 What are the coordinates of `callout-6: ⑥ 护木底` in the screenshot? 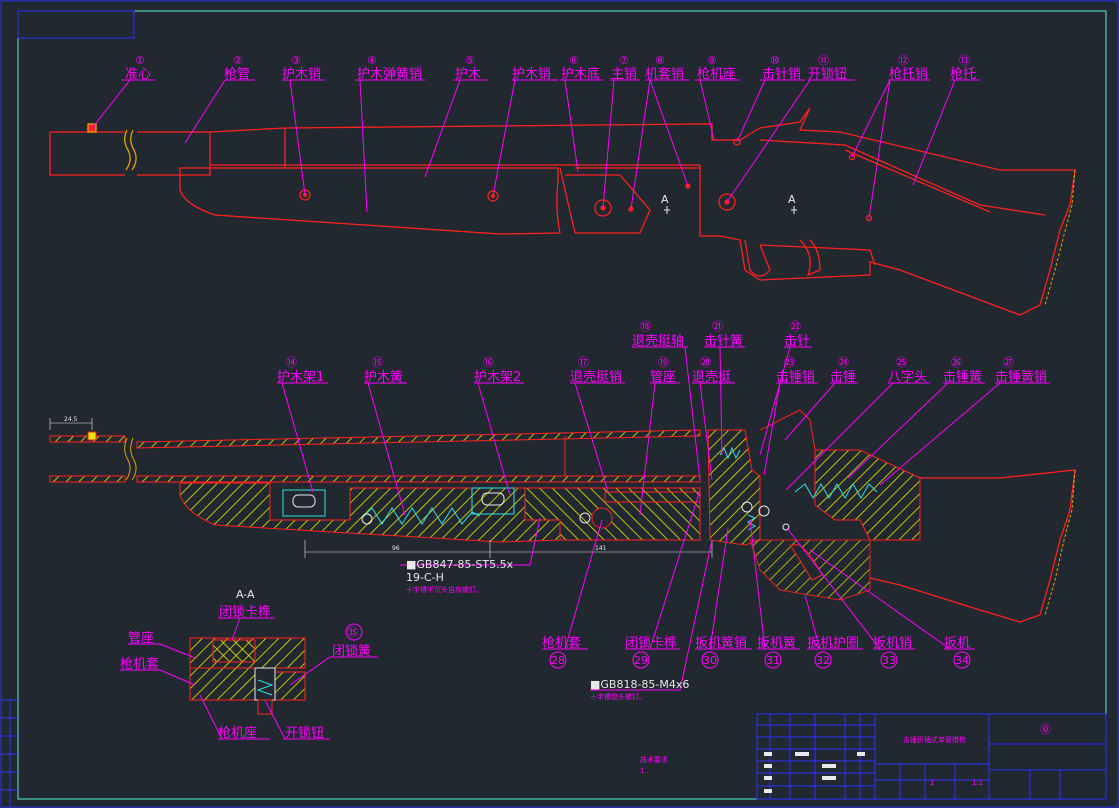 It's located at (580, 68).